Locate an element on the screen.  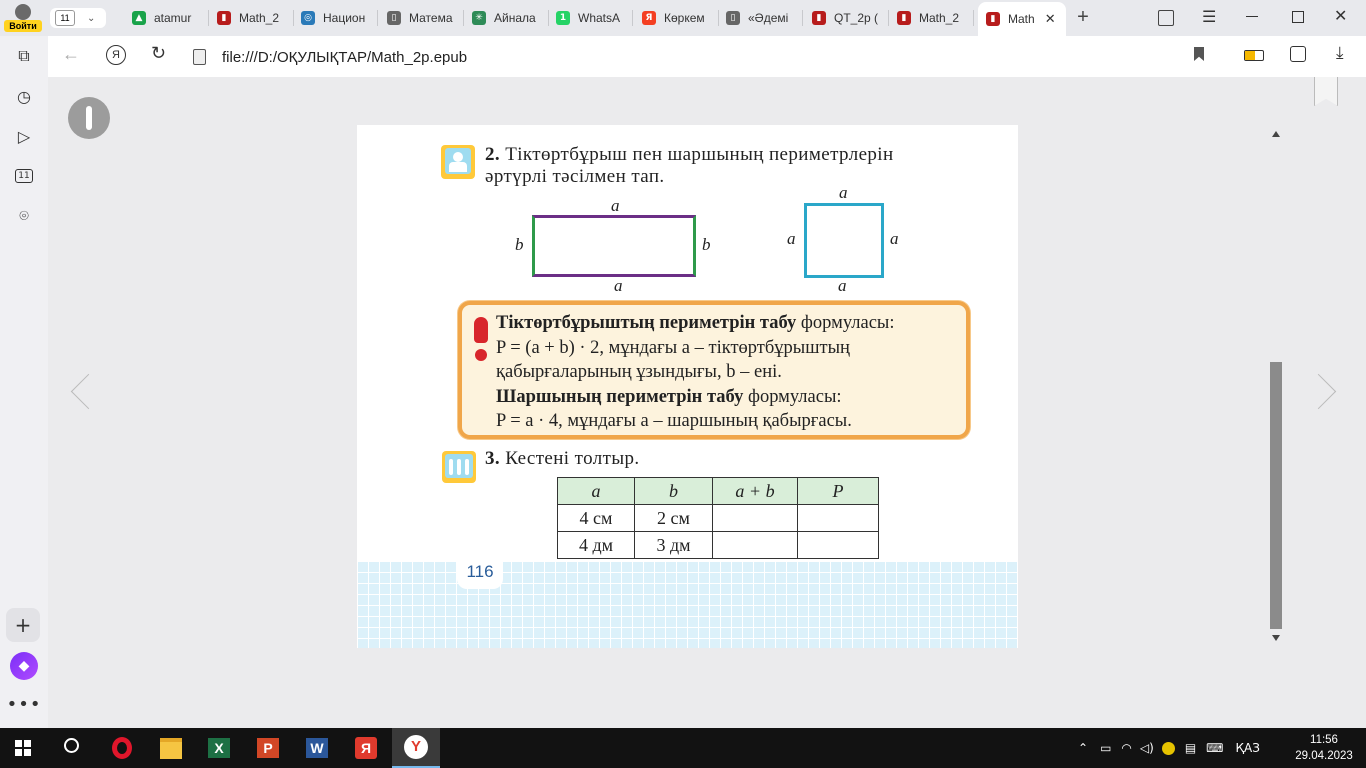
scroll-down-arrow is located at coordinates (1276, 638).